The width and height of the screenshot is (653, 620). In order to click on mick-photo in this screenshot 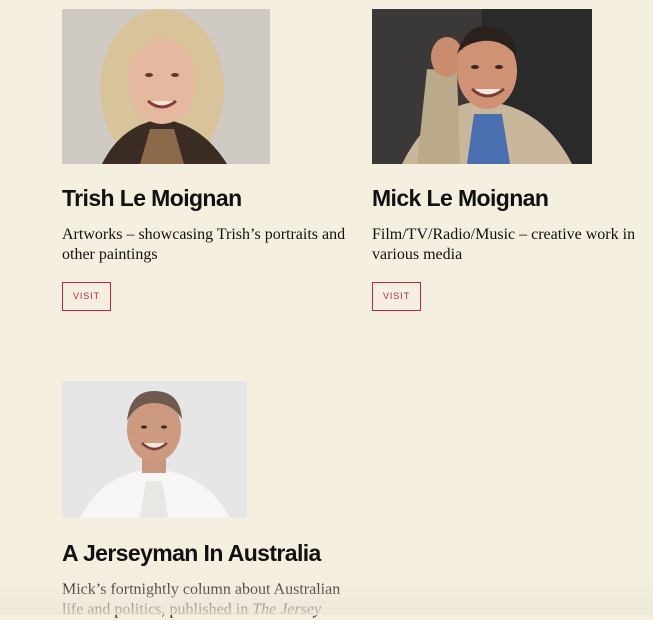, I will do `click(482, 86)`.